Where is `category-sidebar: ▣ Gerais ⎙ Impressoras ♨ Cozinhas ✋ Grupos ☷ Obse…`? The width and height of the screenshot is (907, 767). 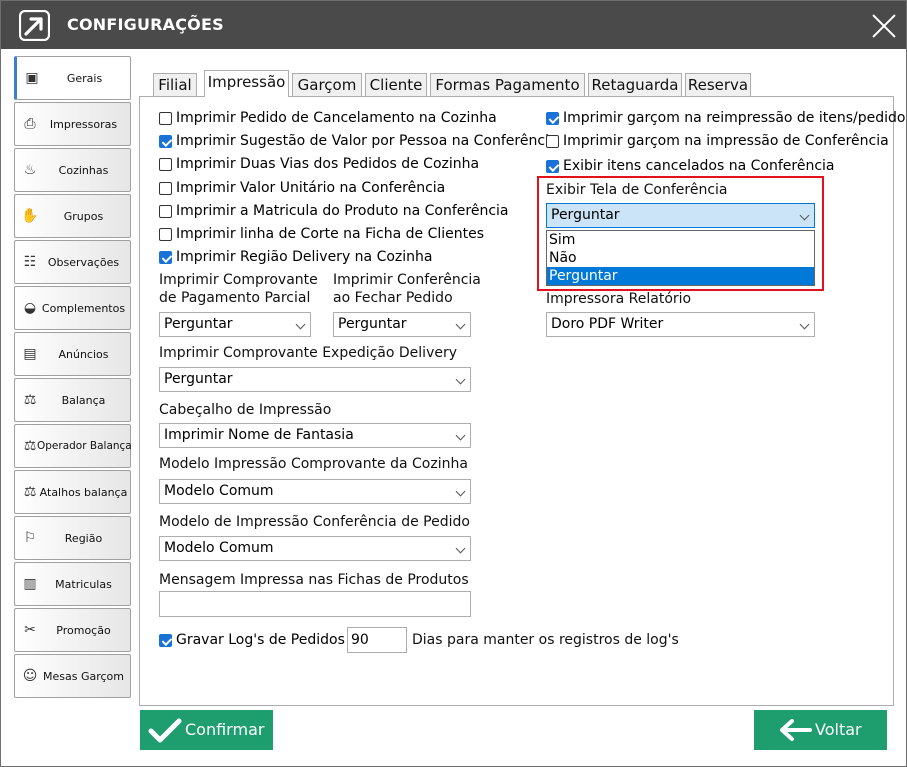 category-sidebar: ▣ Gerais ⎙ Impressoras ♨ Cozinhas ✋ Grupos ☷ Obse… is located at coordinates (73, 406).